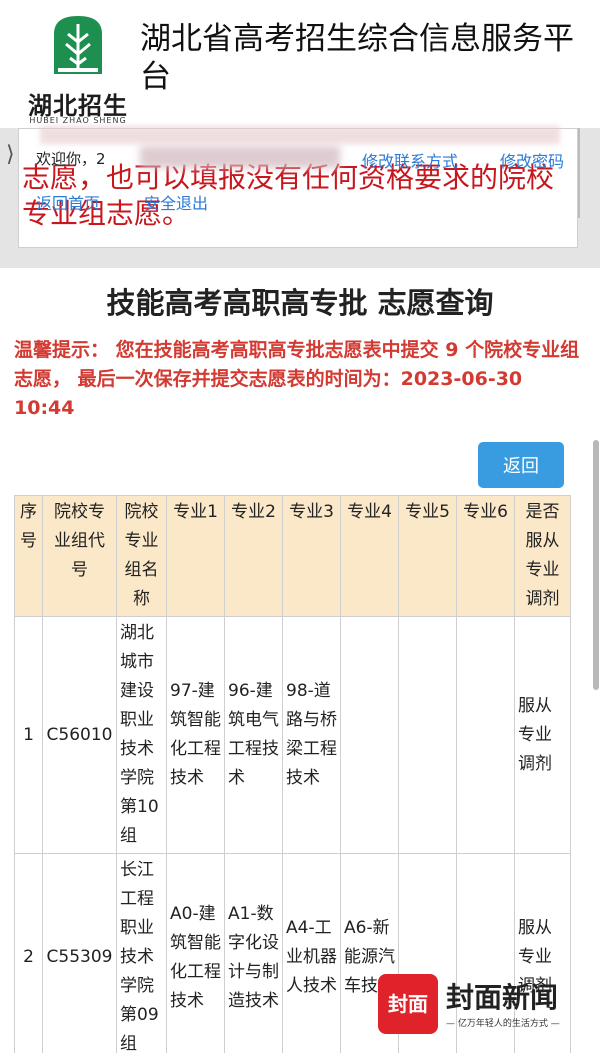 This screenshot has width=600, height=1053. Describe the element at coordinates (195, 556) in the screenshot. I see `col-header-major-1: 专业1` at that location.